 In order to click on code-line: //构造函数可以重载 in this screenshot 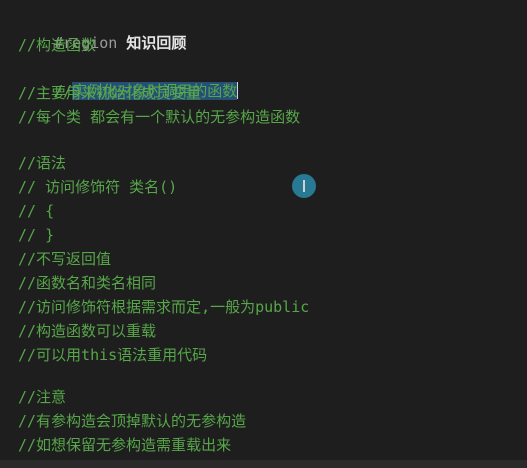, I will do `click(87, 331)`.